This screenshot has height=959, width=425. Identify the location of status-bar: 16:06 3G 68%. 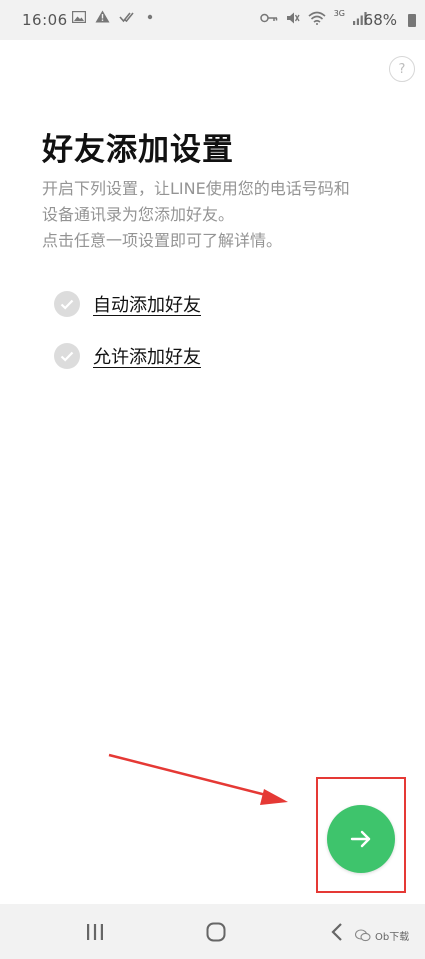
(212, 20).